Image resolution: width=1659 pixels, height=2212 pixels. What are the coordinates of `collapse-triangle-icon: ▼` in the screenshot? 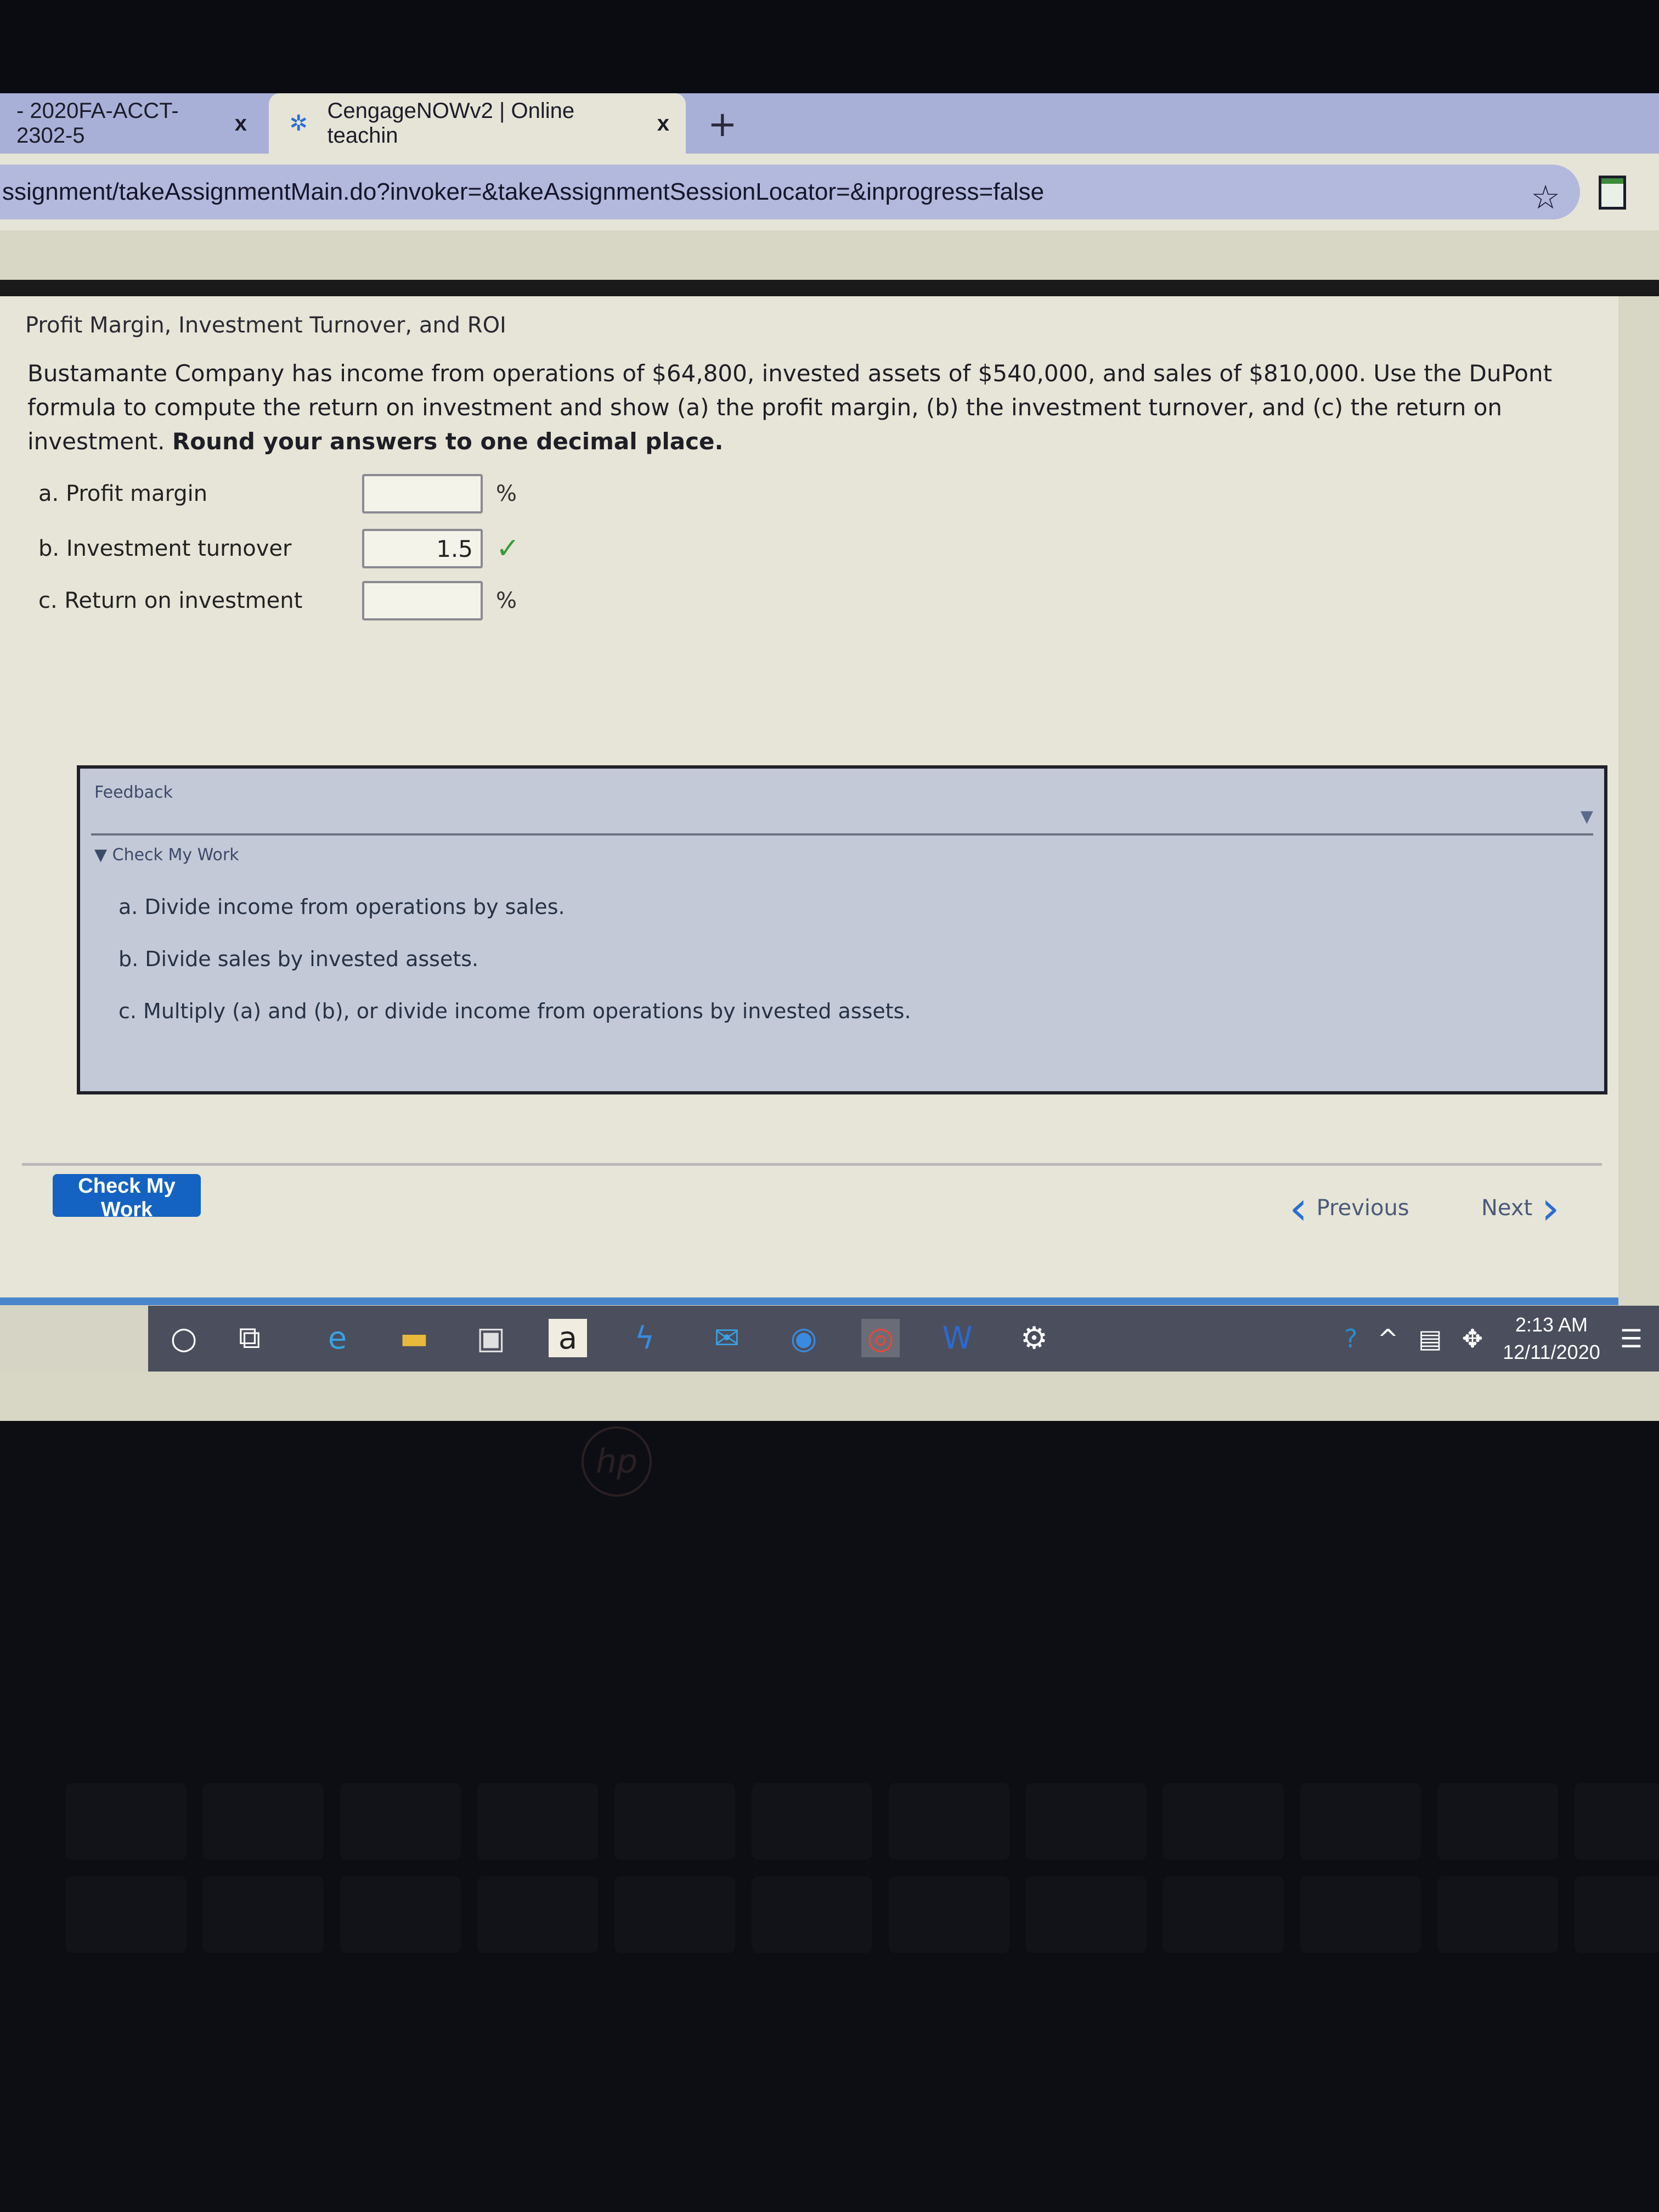 It's located at (1587, 816).